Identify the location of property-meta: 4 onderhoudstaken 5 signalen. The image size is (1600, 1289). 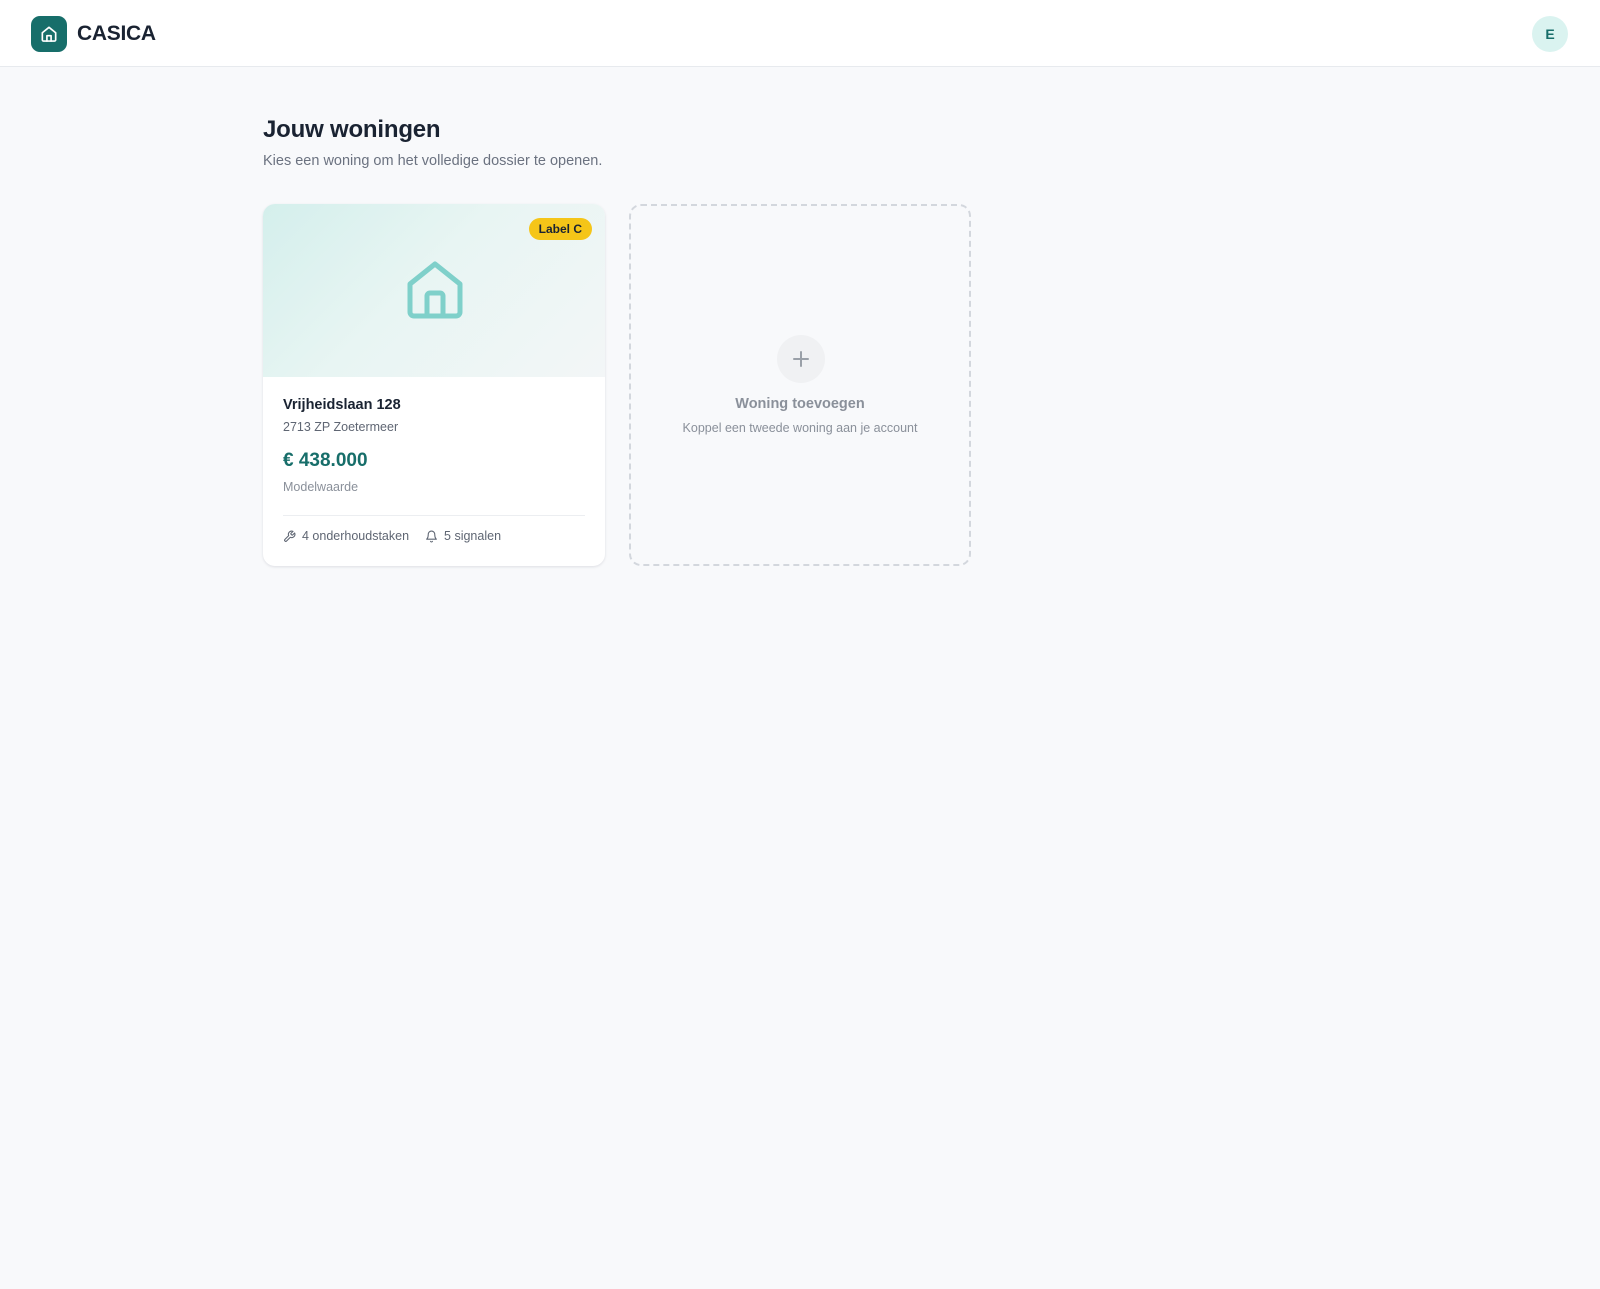
(392, 536).